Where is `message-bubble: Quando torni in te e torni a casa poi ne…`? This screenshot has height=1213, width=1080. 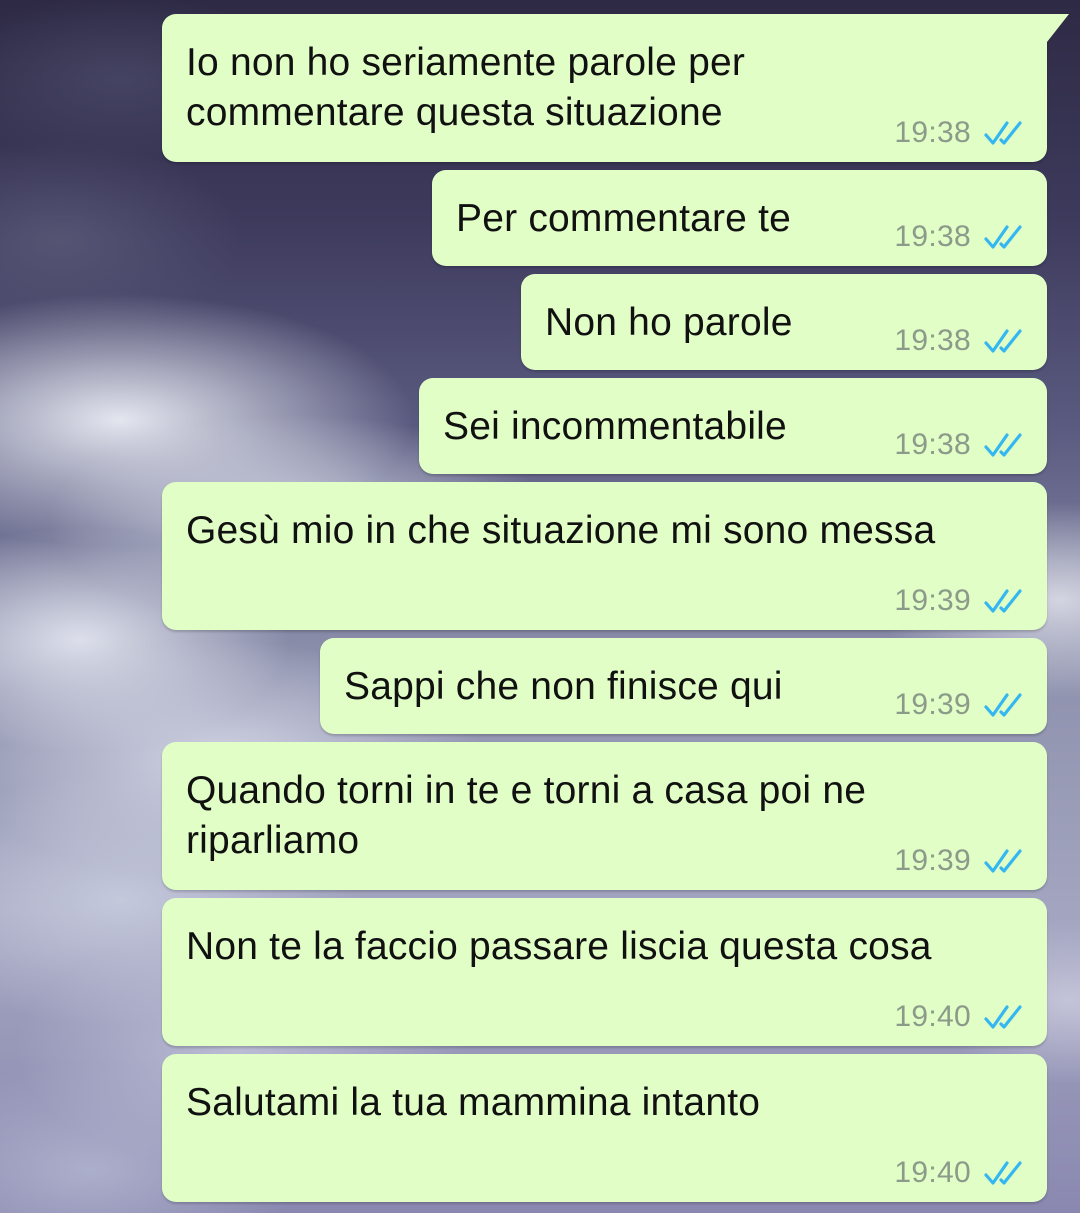
message-bubble: Quando torni in te e torni a casa poi ne… is located at coordinates (604, 816).